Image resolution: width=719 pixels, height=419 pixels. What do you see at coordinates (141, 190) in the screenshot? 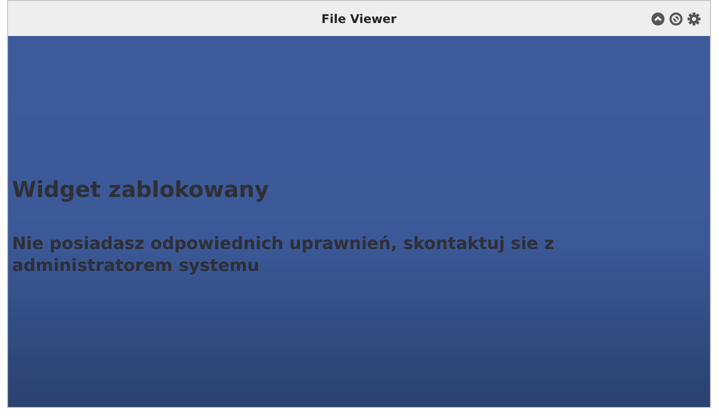
I see `heading: Widget zablokowany` at bounding box center [141, 190].